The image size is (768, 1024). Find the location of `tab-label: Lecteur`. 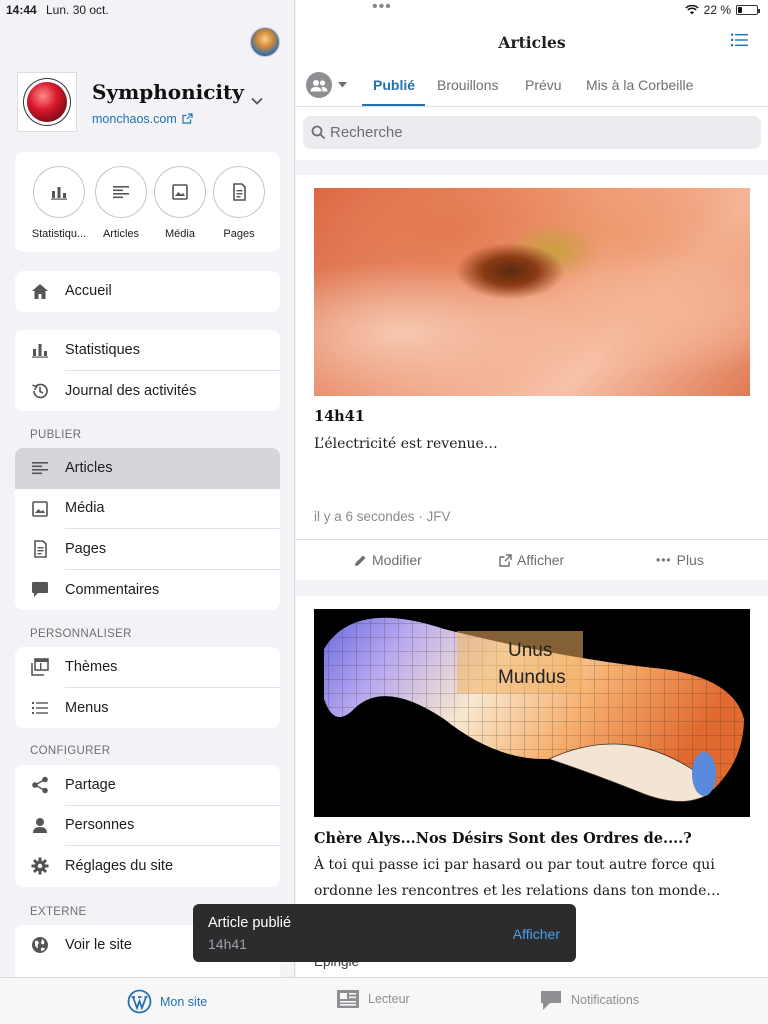

tab-label: Lecteur is located at coordinates (389, 999).